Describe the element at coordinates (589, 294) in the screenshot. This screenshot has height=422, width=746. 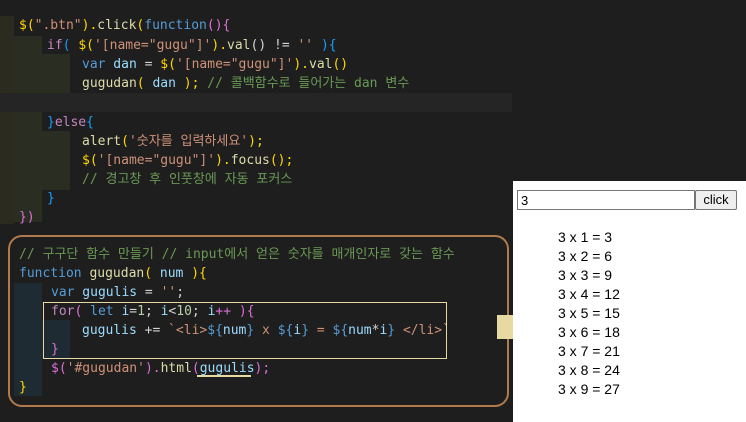
I see `list-item: 3 x 4 = 12` at that location.